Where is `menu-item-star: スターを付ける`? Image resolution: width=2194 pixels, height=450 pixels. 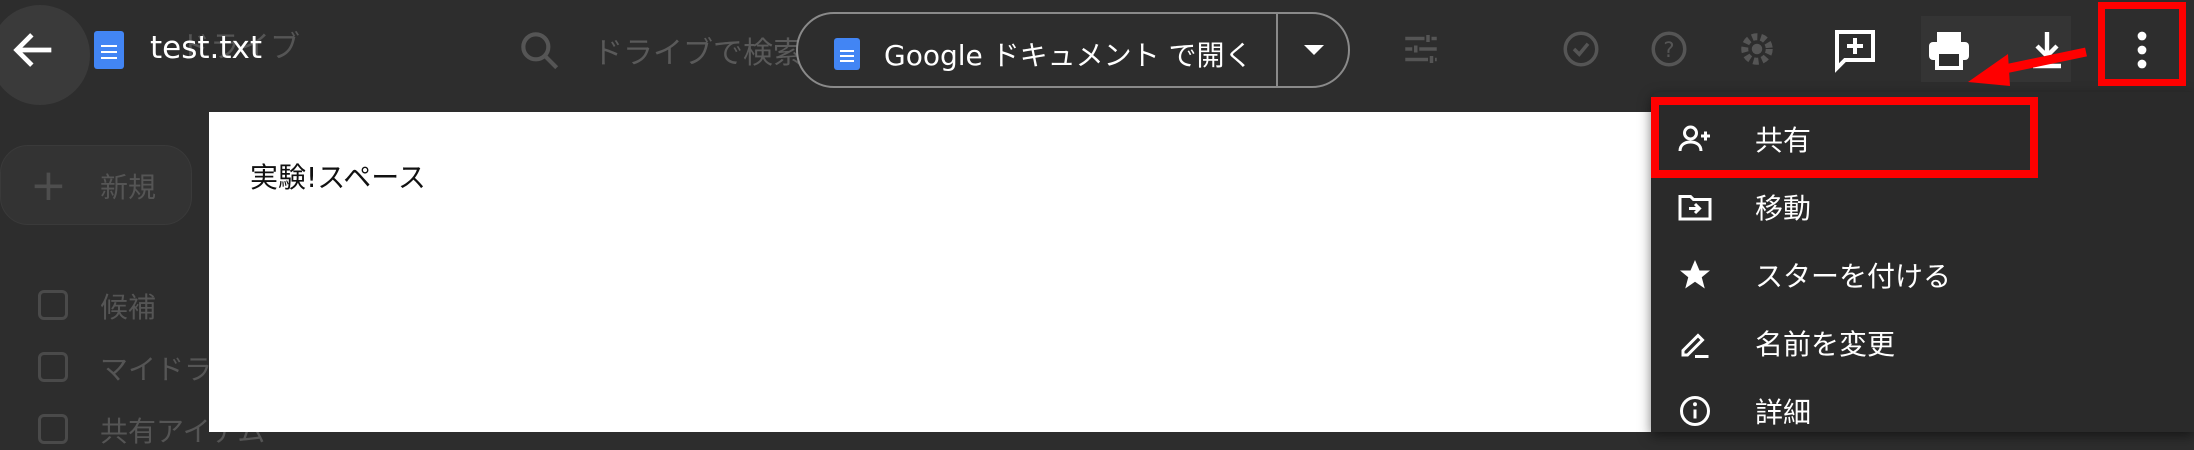
menu-item-star: スターを付ける is located at coordinates (1922, 273).